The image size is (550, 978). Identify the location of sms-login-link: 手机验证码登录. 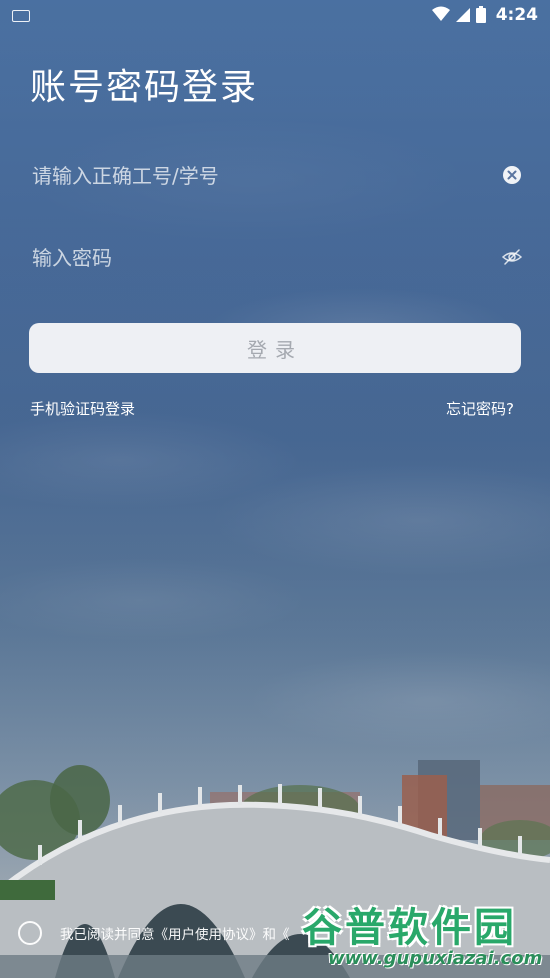
(82, 408).